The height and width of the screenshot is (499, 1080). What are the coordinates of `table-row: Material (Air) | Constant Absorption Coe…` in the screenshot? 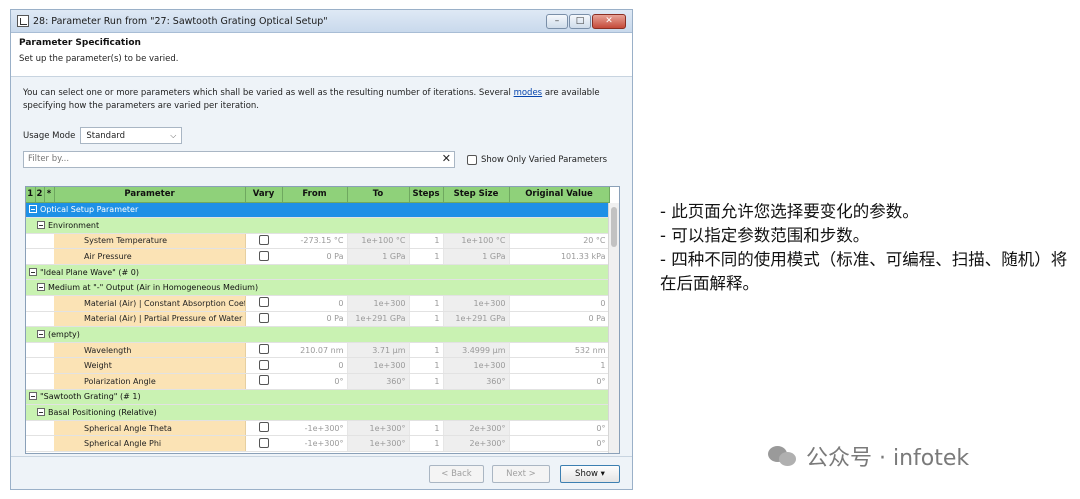 It's located at (318, 303).